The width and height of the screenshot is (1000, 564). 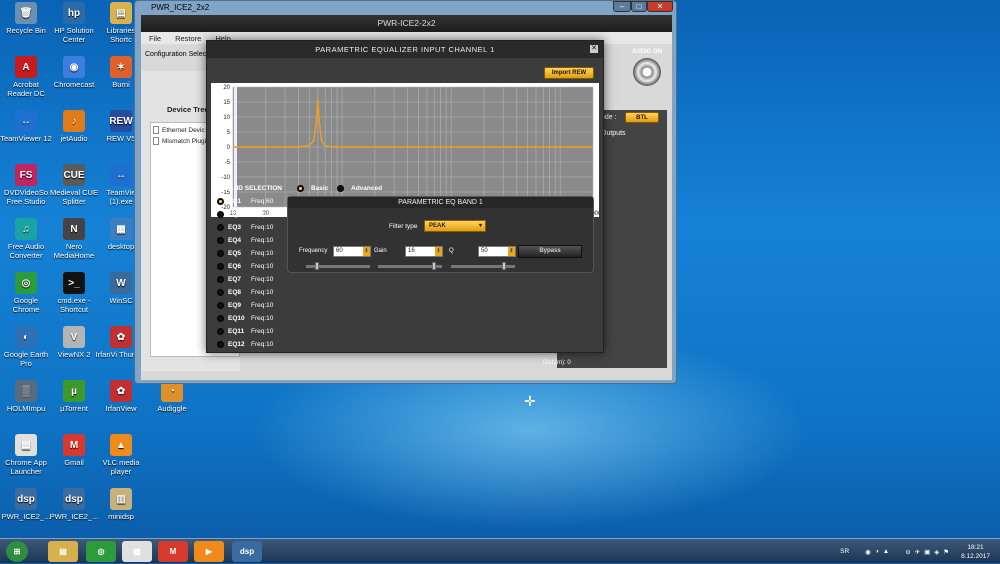 What do you see at coordinates (121, 455) in the screenshot?
I see `desktop-shortcut: ▲ VLC media player` at bounding box center [121, 455].